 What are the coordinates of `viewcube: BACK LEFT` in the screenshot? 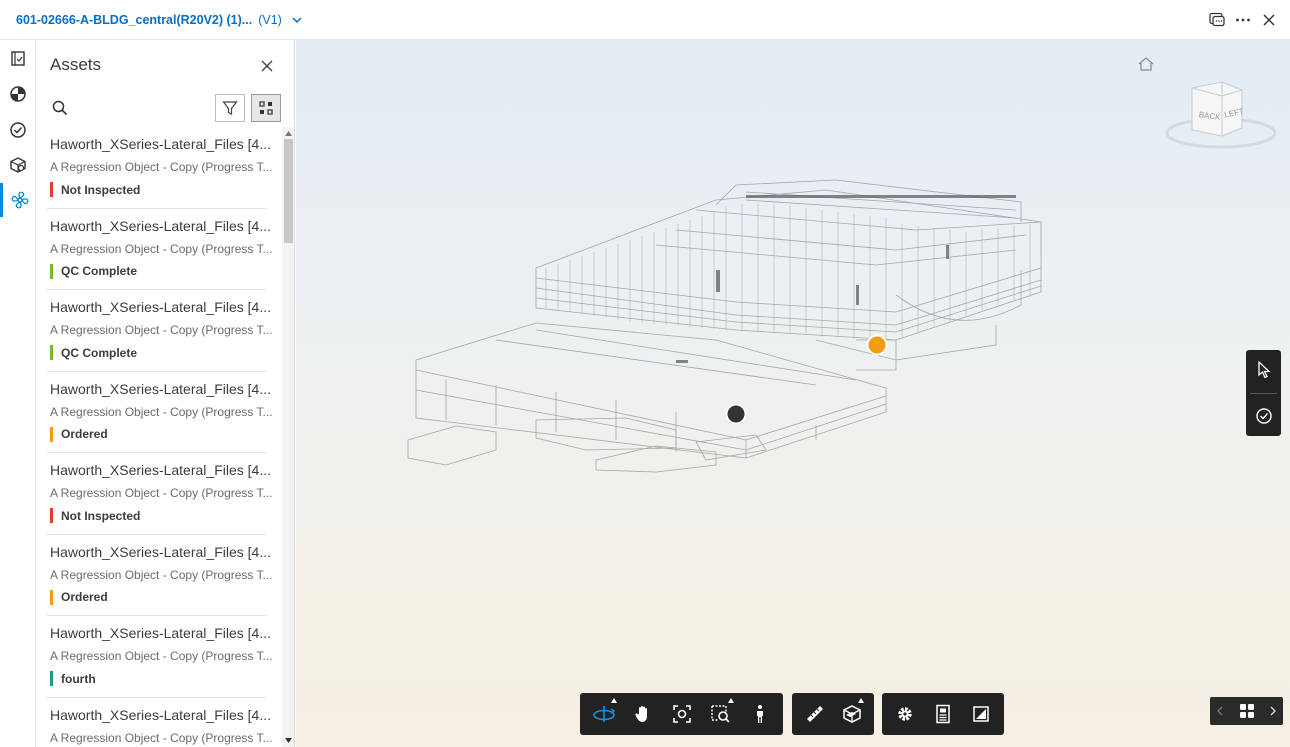 It's located at (1221, 116).